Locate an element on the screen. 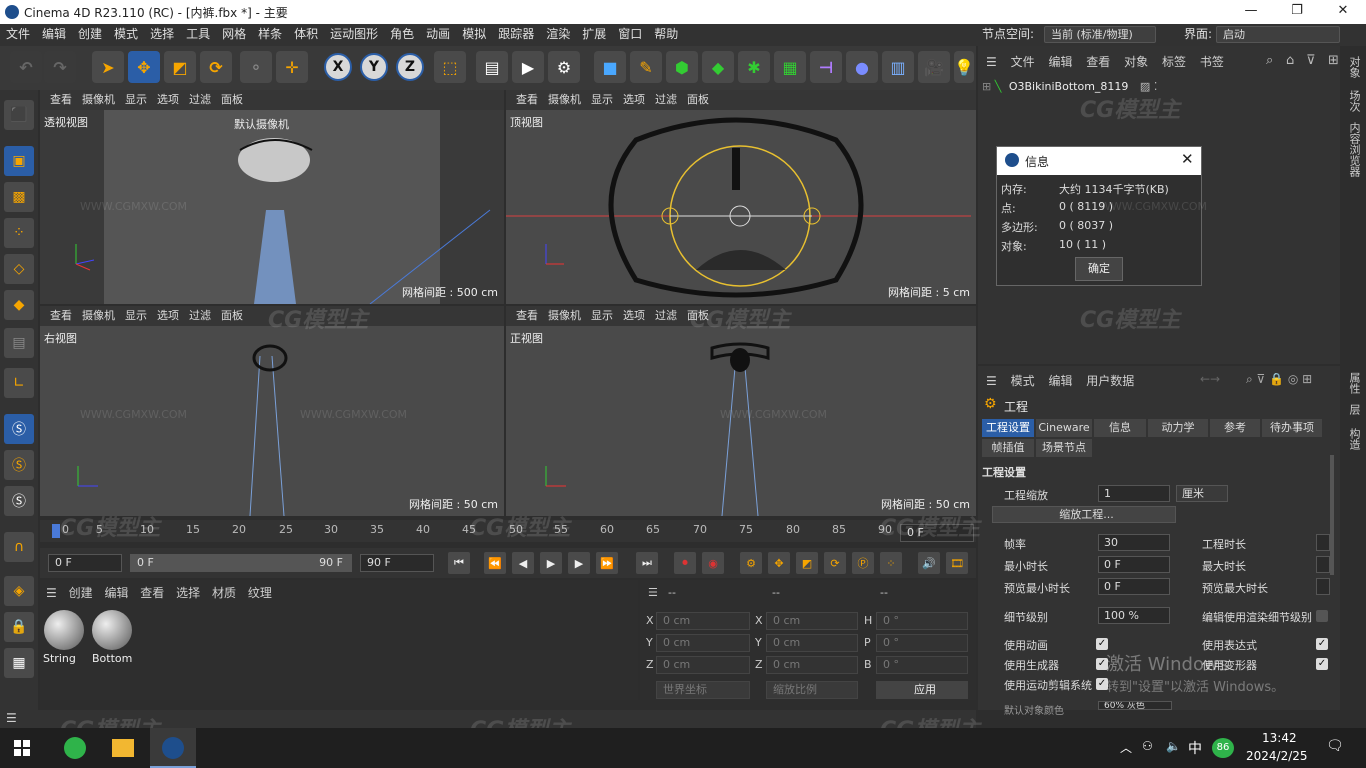 The image size is (1366, 768). use-expressions-checkbox: ✓ is located at coordinates (1322, 644).